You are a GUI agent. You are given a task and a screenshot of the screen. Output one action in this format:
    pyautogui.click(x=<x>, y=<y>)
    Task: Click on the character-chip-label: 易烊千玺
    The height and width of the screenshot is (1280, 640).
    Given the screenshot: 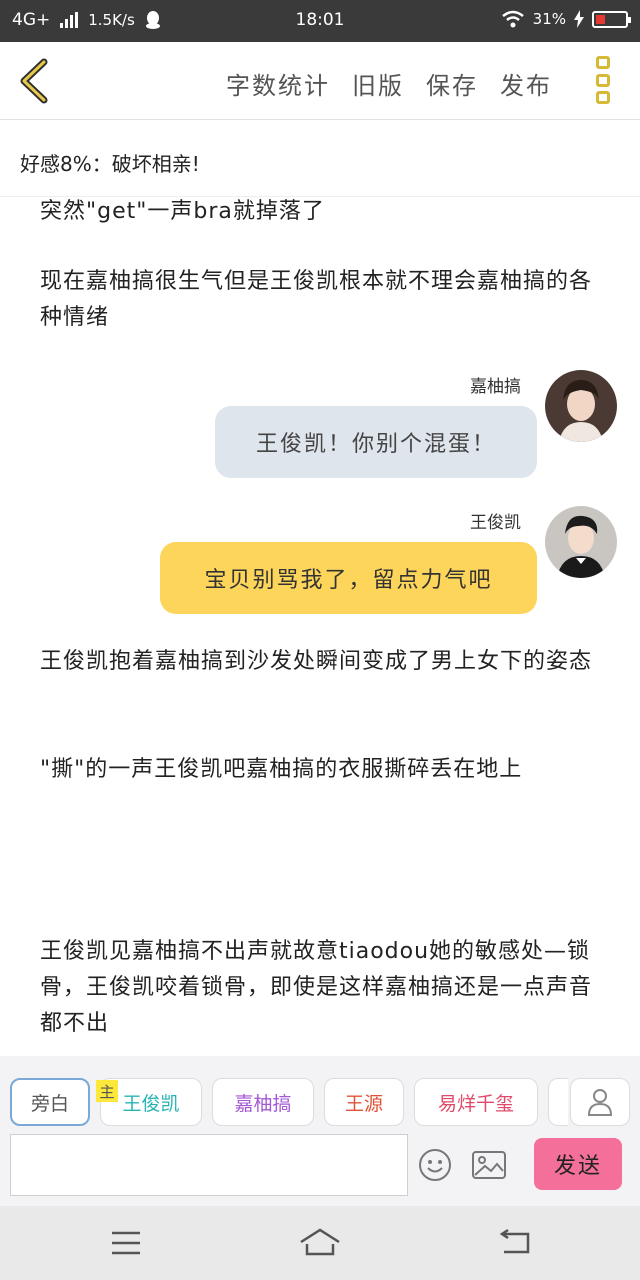 What is the action you would take?
    pyautogui.click(x=475, y=1103)
    